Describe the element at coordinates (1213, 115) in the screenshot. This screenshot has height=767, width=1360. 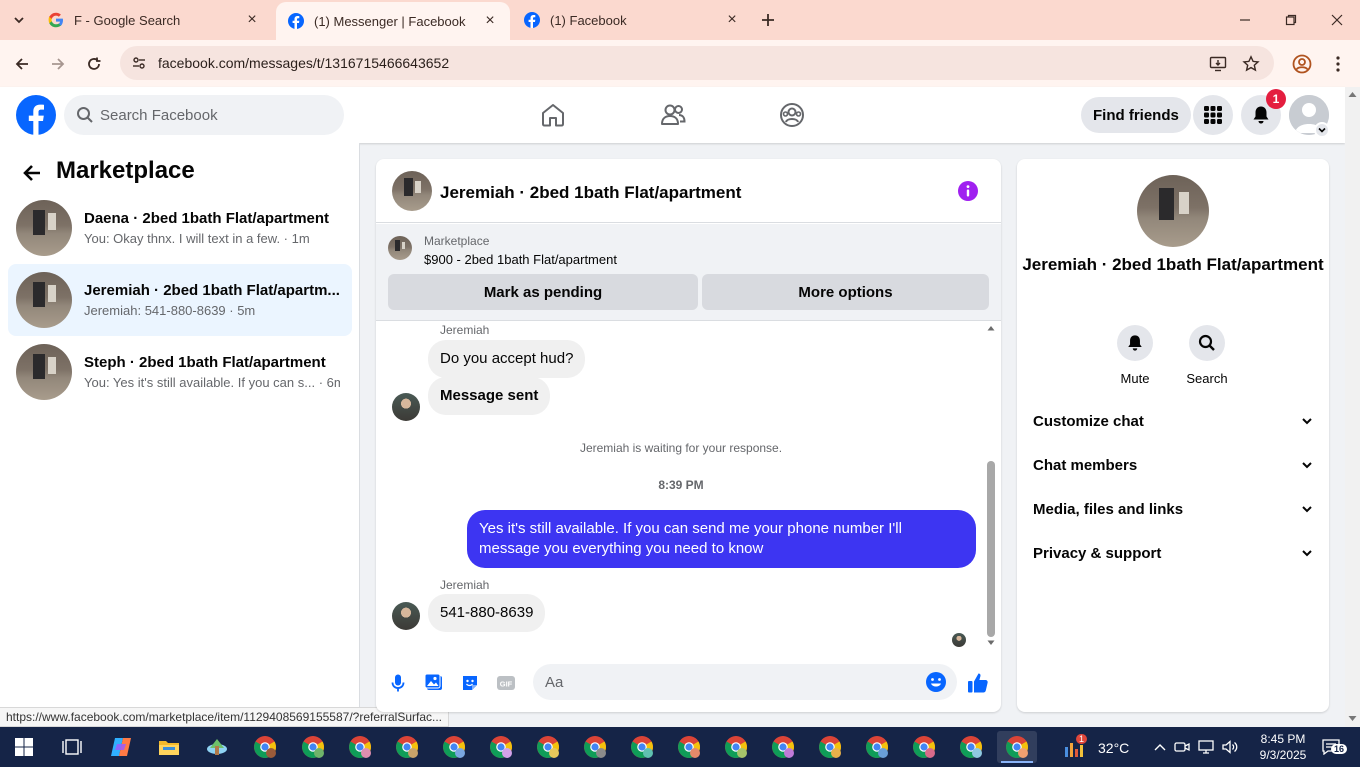
I see `menu-button` at that location.